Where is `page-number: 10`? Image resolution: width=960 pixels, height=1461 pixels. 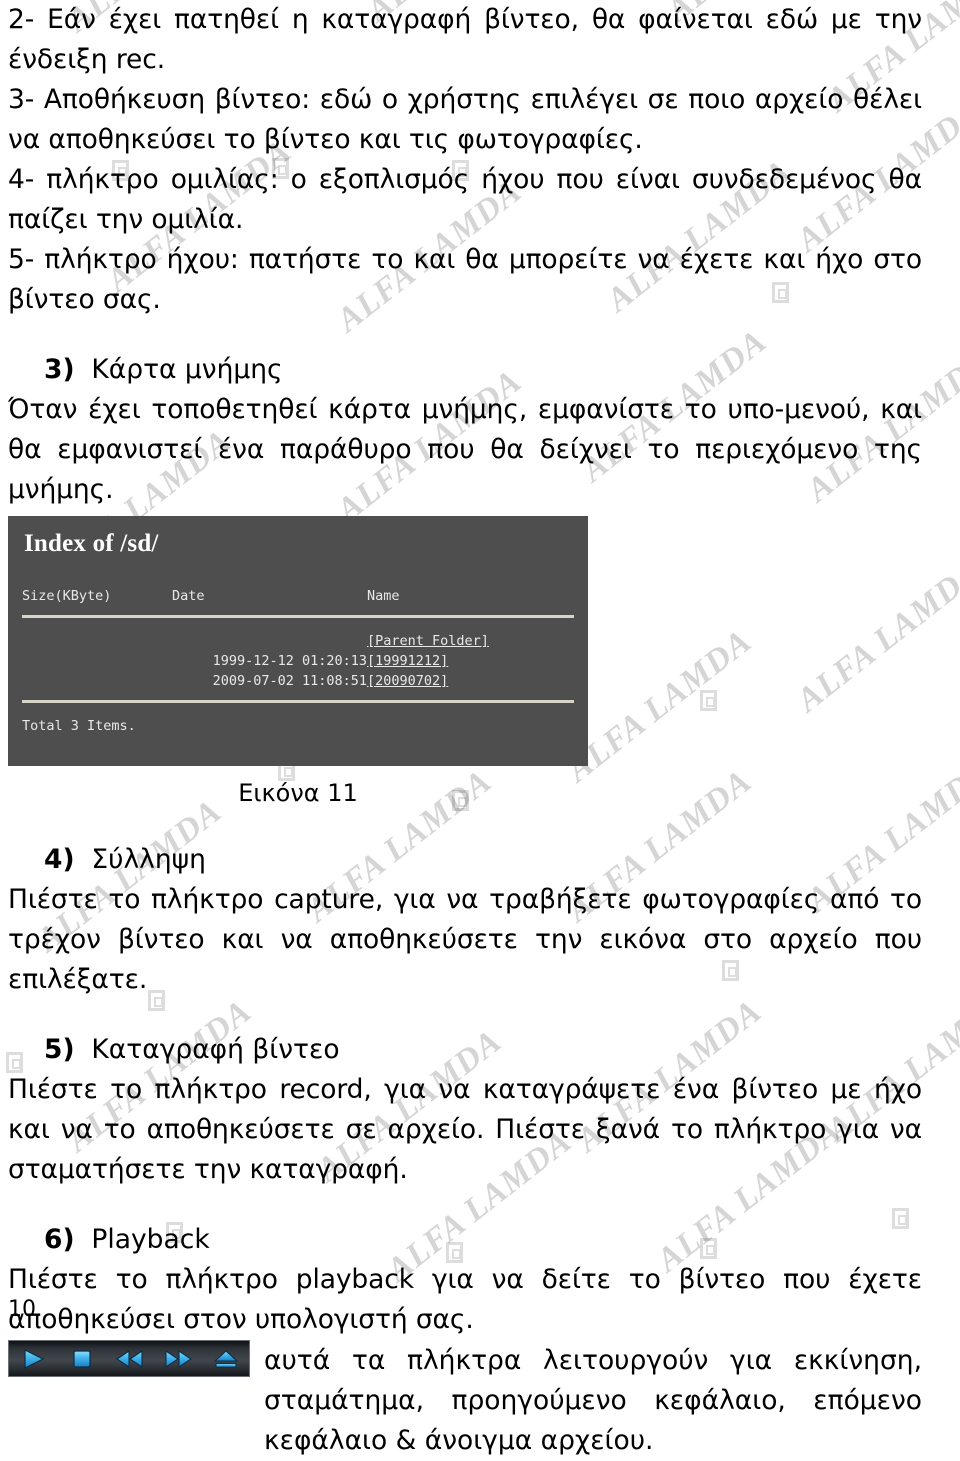 page-number: 10 is located at coordinates (22, 1309).